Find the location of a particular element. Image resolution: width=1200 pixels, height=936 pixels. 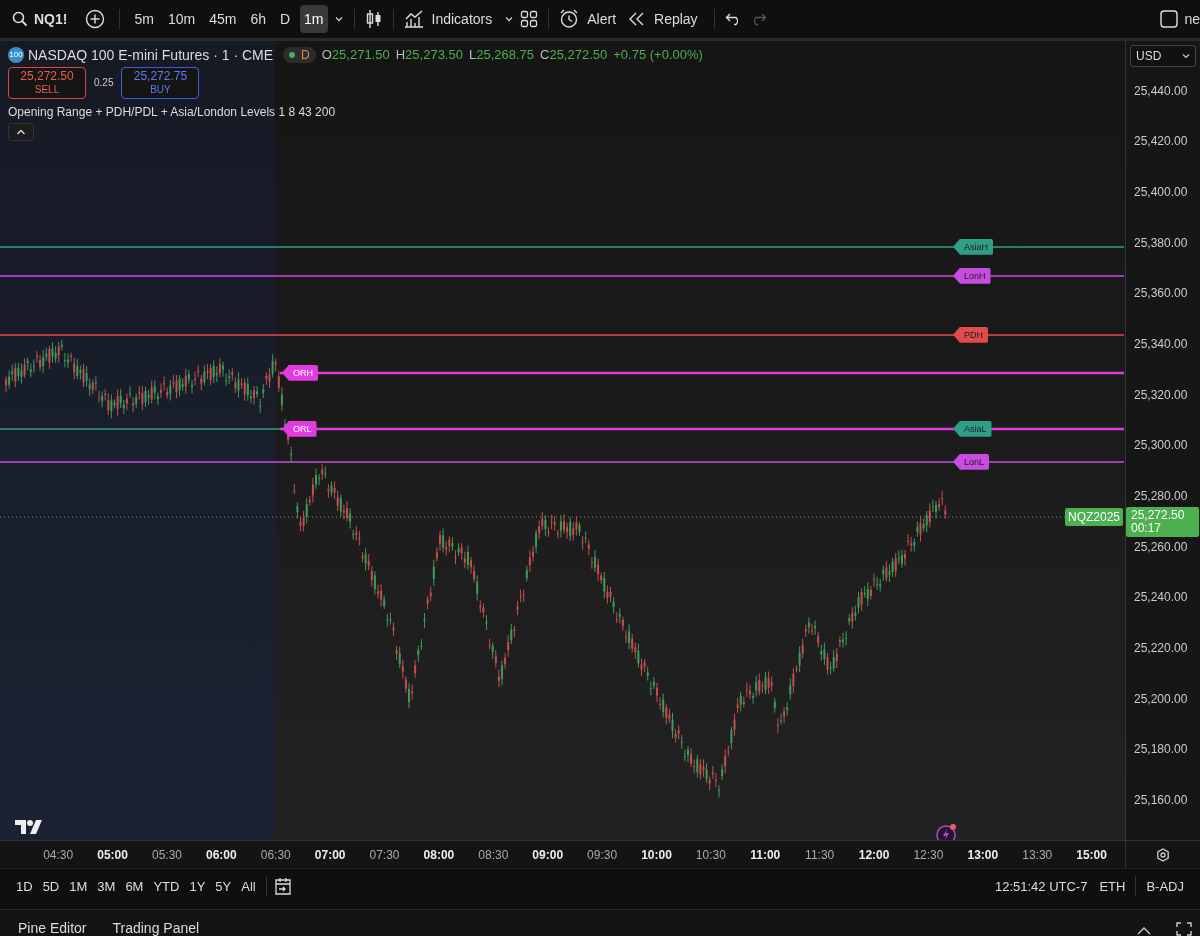

time-tick: 13:00 is located at coordinates (983, 854).